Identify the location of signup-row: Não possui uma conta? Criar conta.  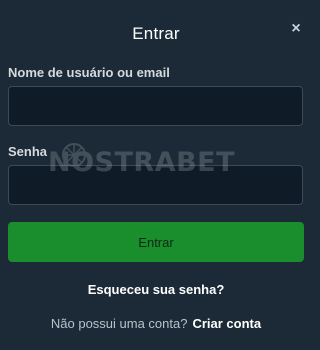
(156, 323).